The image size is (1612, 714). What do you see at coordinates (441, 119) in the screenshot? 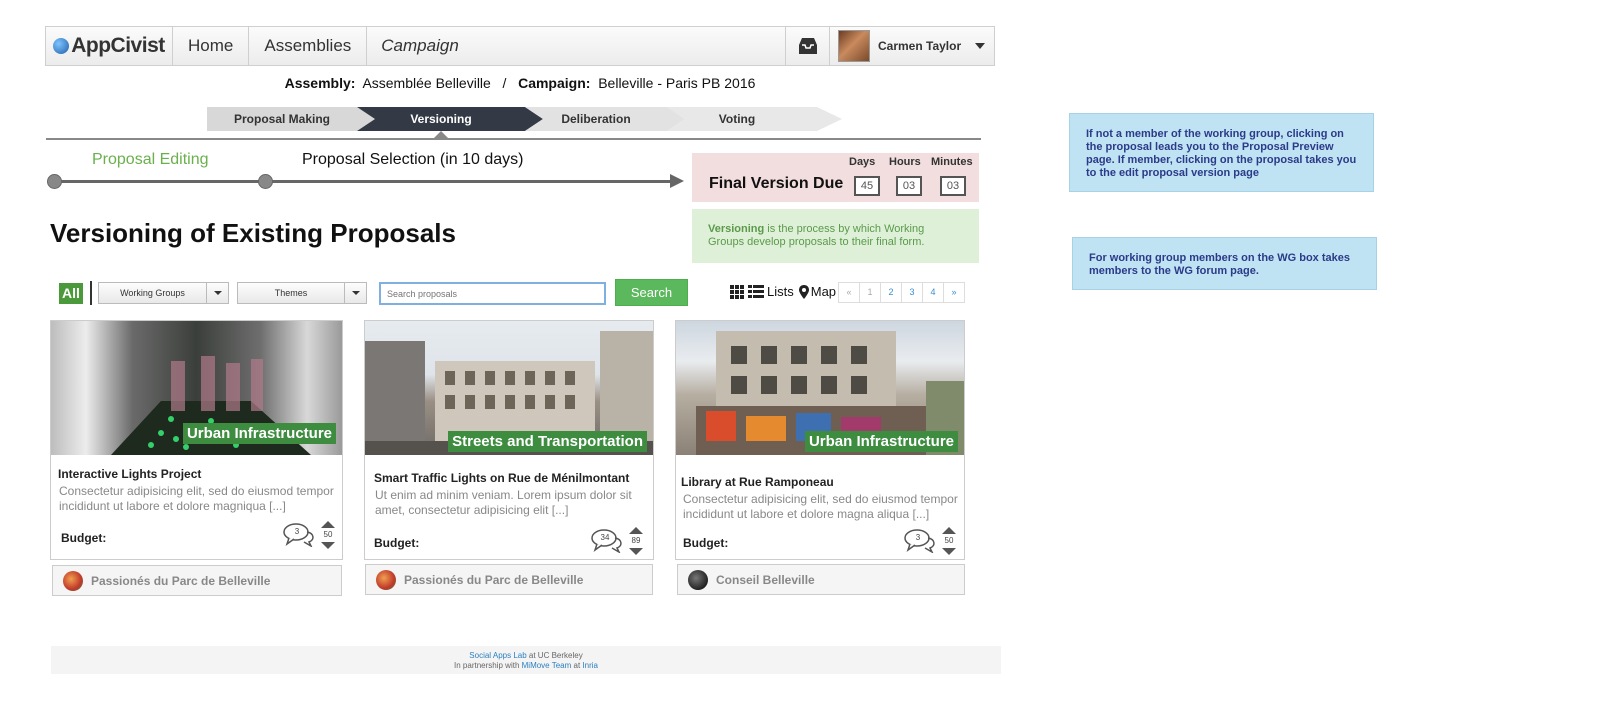
I see `phase-label: Versioning` at bounding box center [441, 119].